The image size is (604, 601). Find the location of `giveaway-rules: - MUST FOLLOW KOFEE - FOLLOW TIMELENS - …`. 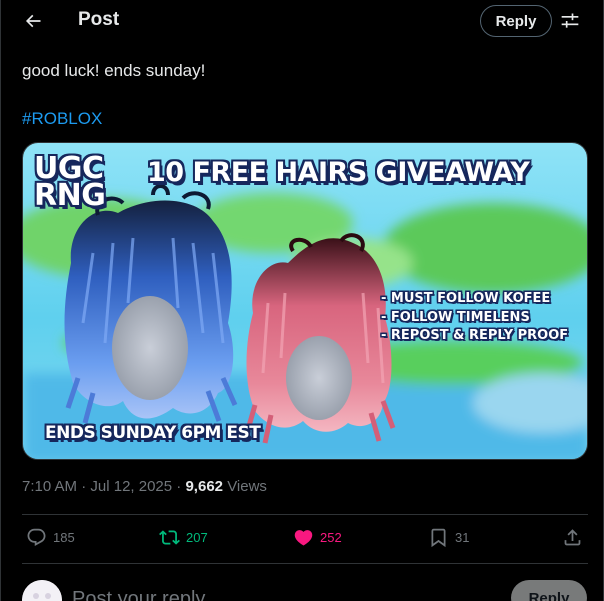

giveaway-rules: - MUST FOLLOW KOFEE - FOLLOW TIMELENS - … is located at coordinates (474, 318).